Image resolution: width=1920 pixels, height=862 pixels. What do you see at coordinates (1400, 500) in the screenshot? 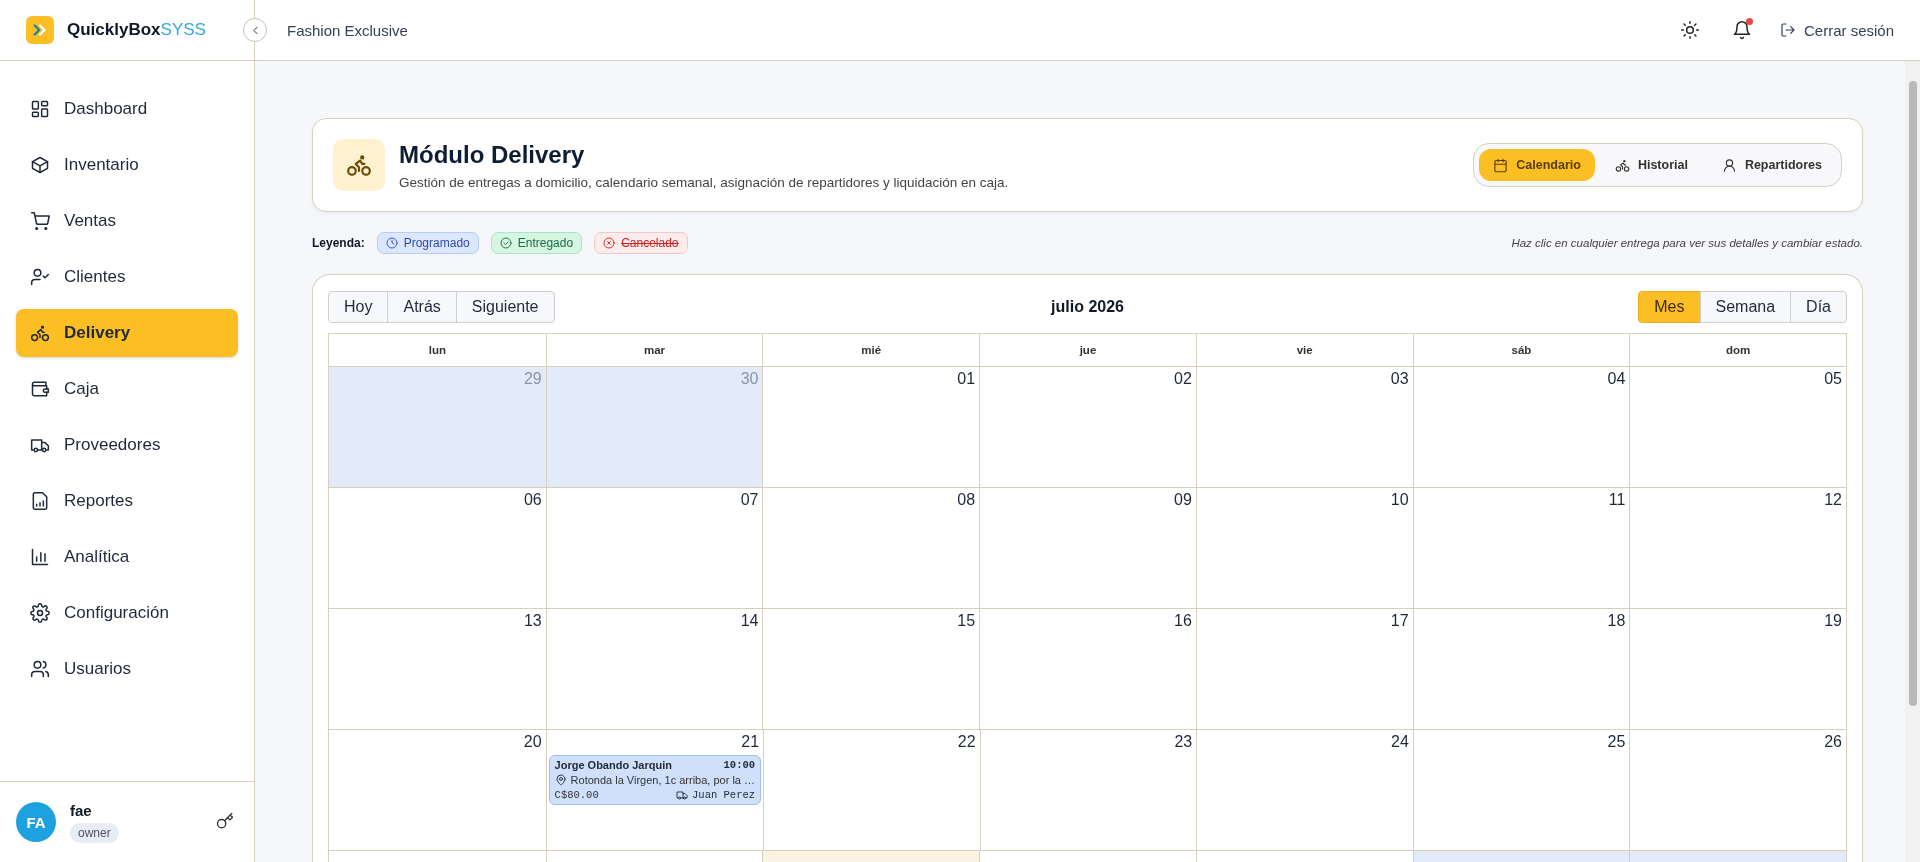
I see `day-number: 10` at bounding box center [1400, 500].